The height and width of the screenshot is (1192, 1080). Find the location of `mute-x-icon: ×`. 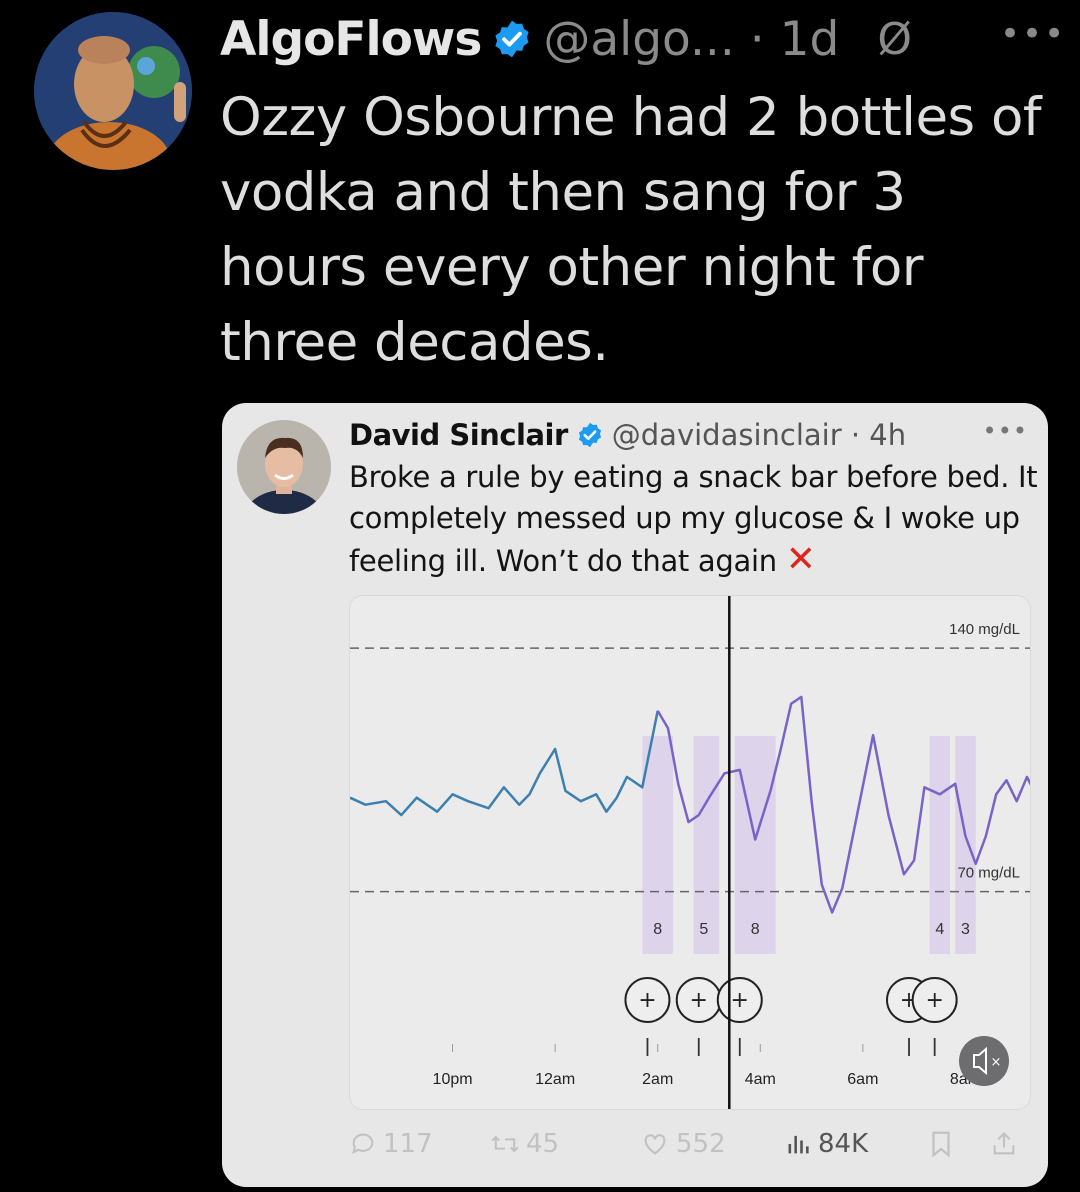

mute-x-icon: × is located at coordinates (996, 1062).